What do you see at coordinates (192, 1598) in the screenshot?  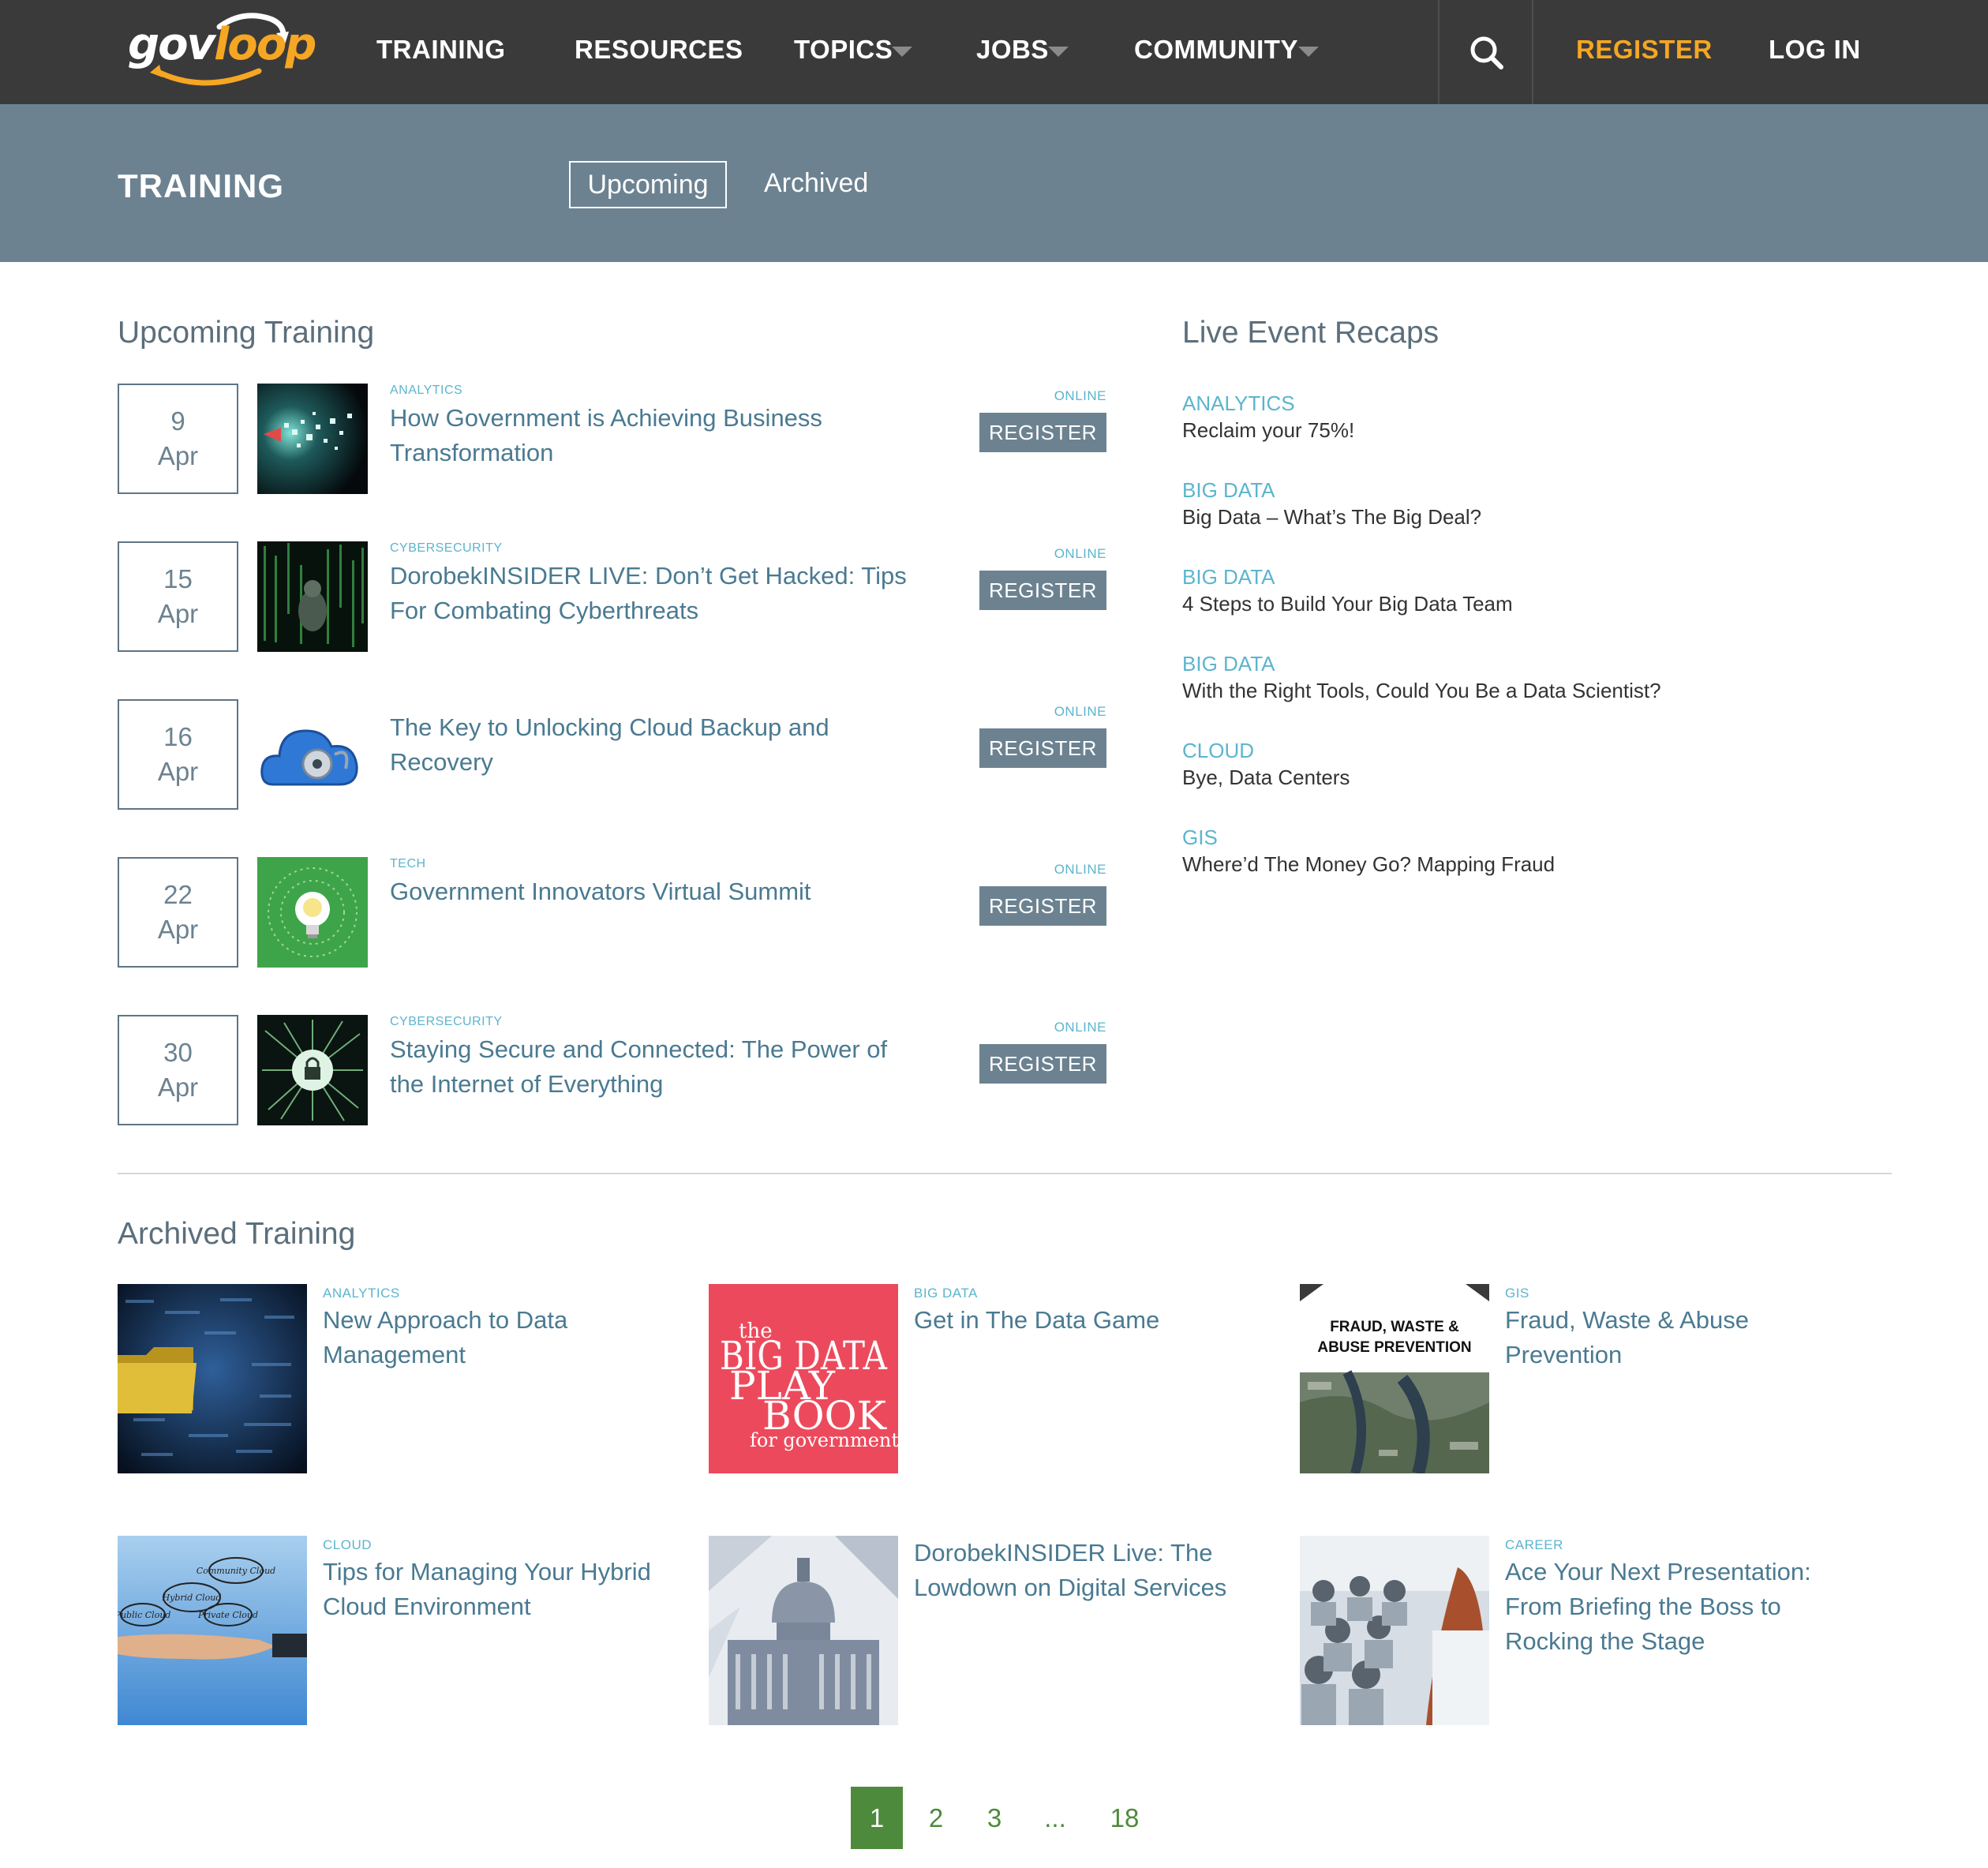 I see `cloud-label: Hybrid Cloud` at bounding box center [192, 1598].